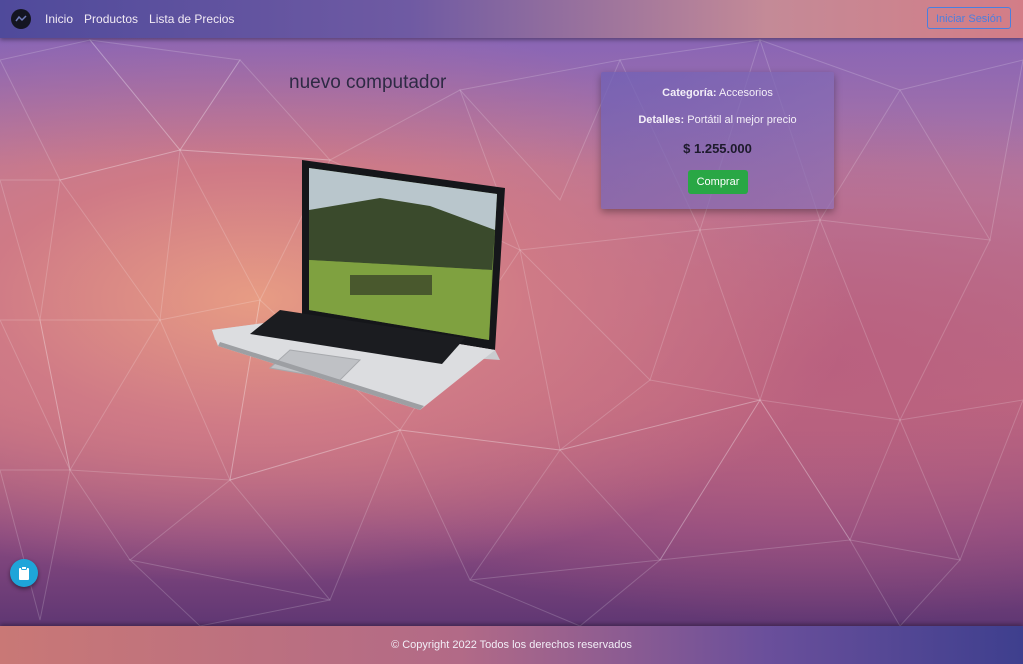 The height and width of the screenshot is (664, 1023). What do you see at coordinates (358, 285) in the screenshot?
I see `product-image` at bounding box center [358, 285].